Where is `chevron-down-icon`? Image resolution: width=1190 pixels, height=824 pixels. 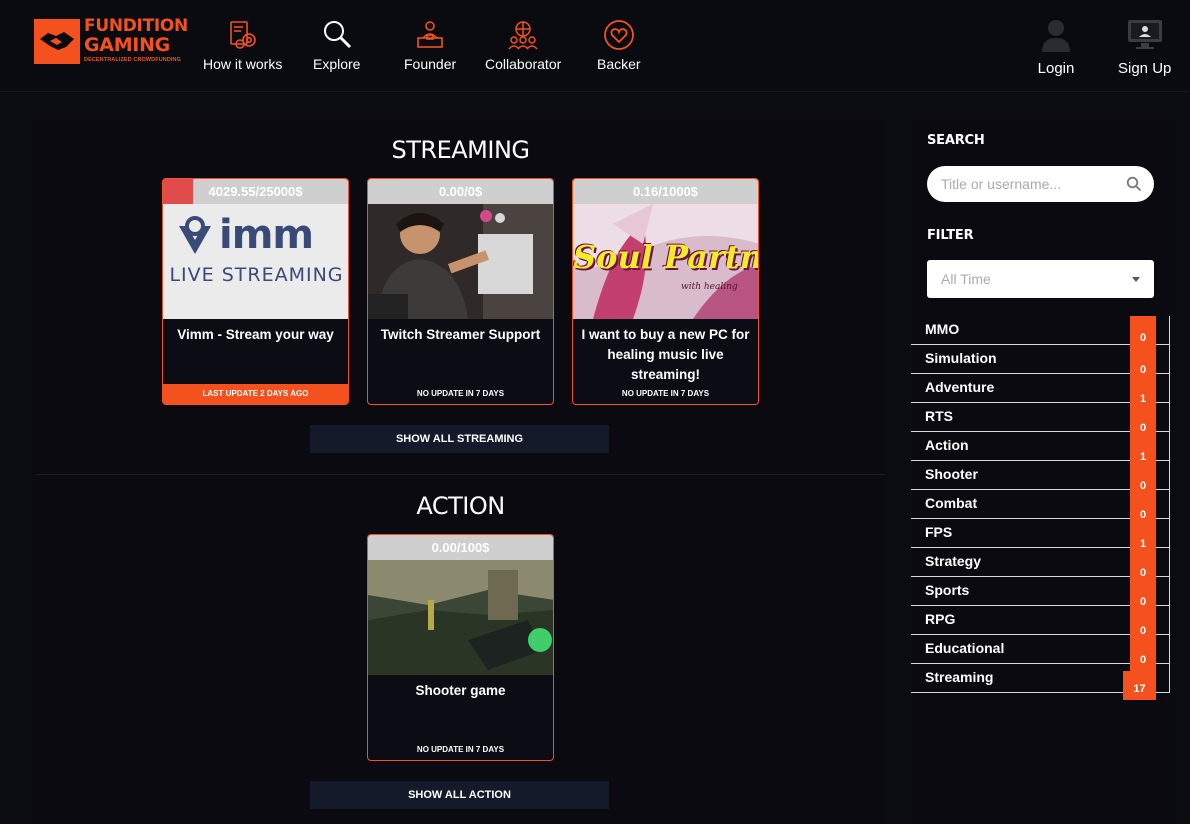
chevron-down-icon is located at coordinates (1136, 279).